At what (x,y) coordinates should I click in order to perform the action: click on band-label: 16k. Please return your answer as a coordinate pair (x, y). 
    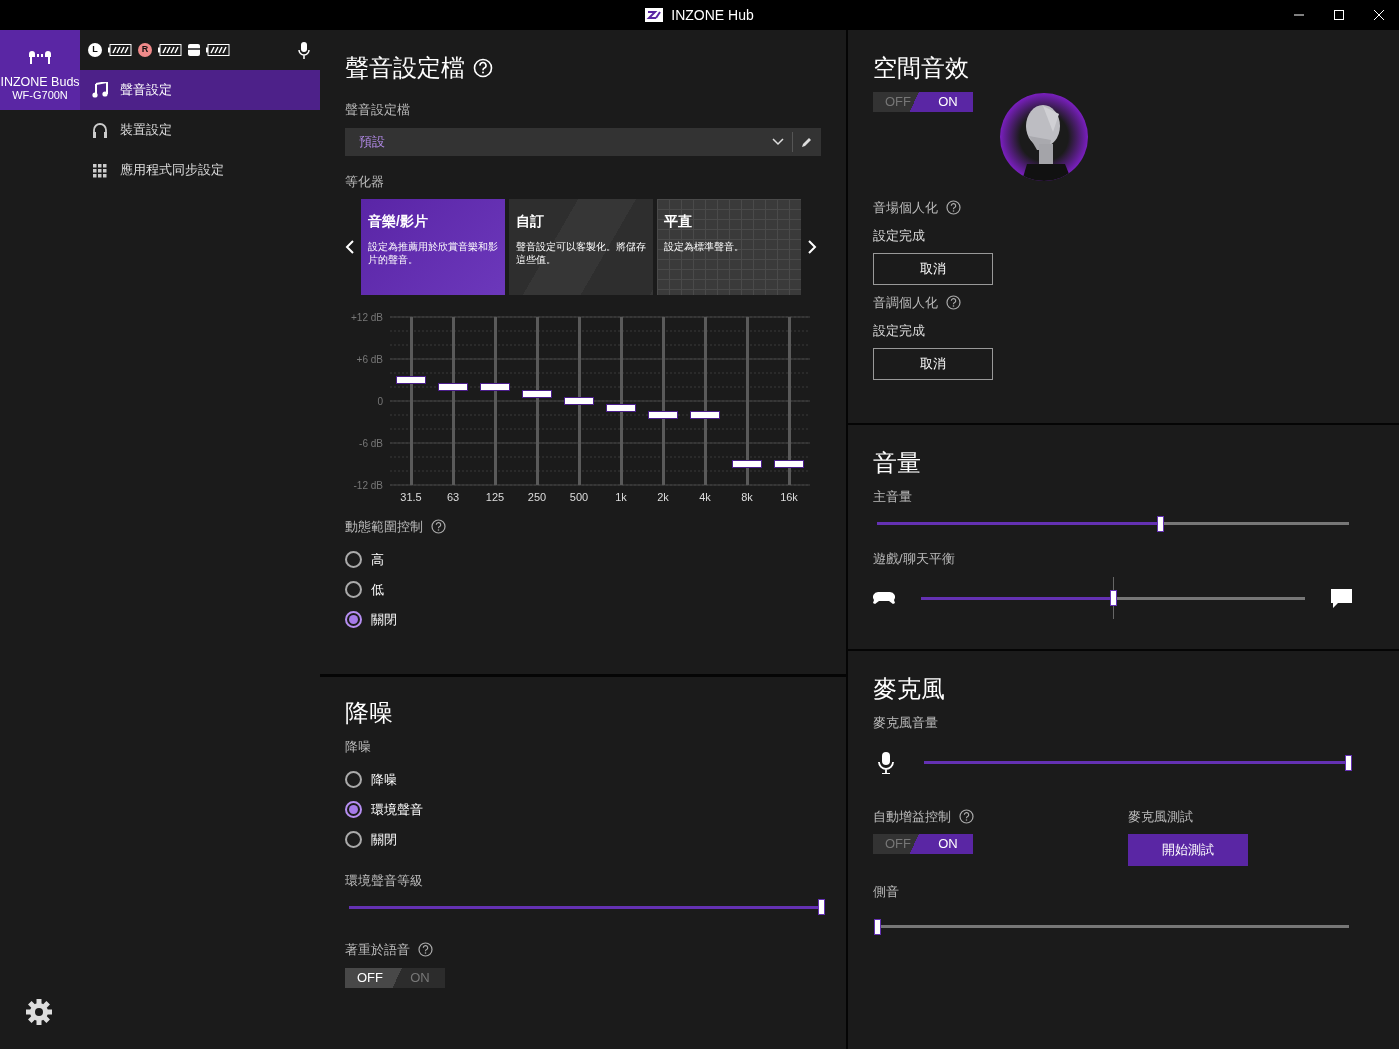
    Looking at the image, I should click on (789, 497).